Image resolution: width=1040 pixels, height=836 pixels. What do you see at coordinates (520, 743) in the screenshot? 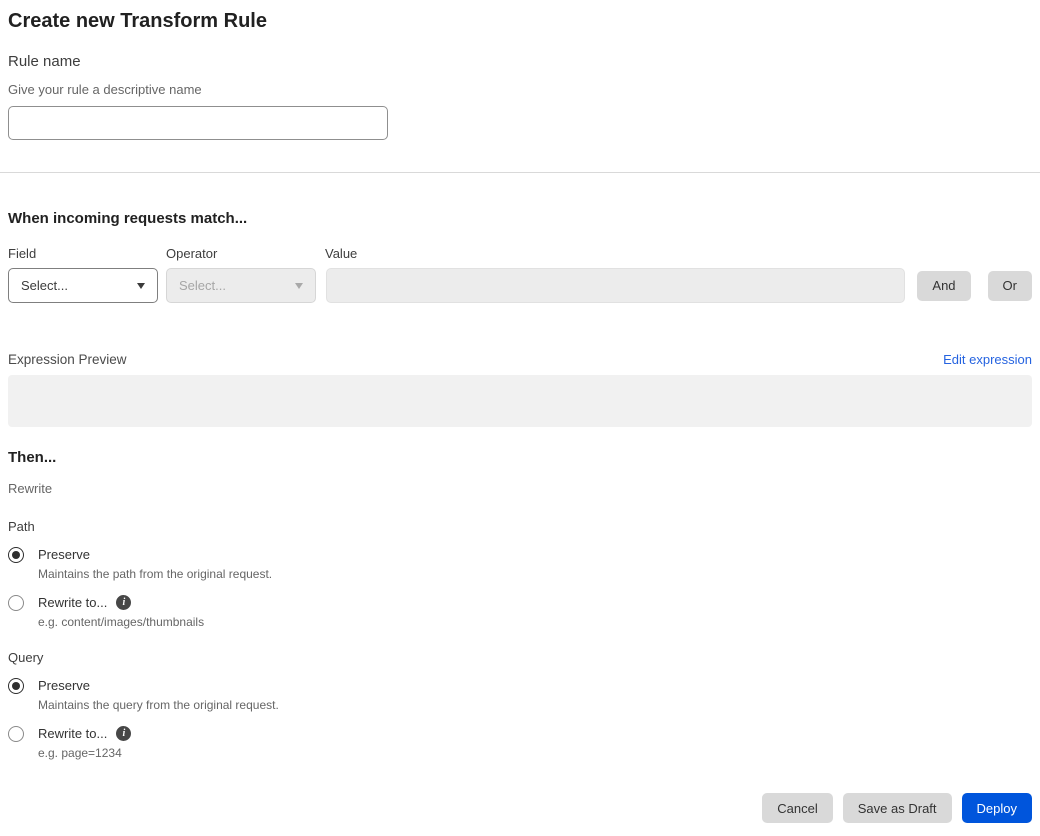
I see `query-rewrite-option: Rewrite to... i e.g. page=1234` at bounding box center [520, 743].